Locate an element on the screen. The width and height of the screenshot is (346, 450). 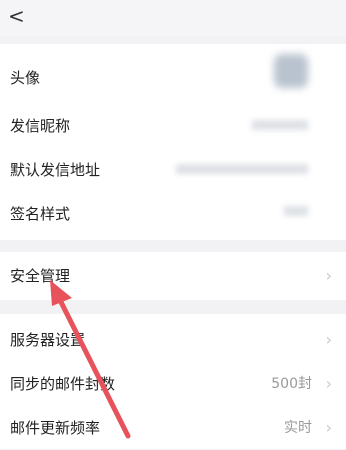
annotation-arrow is located at coordinates (90, 359).